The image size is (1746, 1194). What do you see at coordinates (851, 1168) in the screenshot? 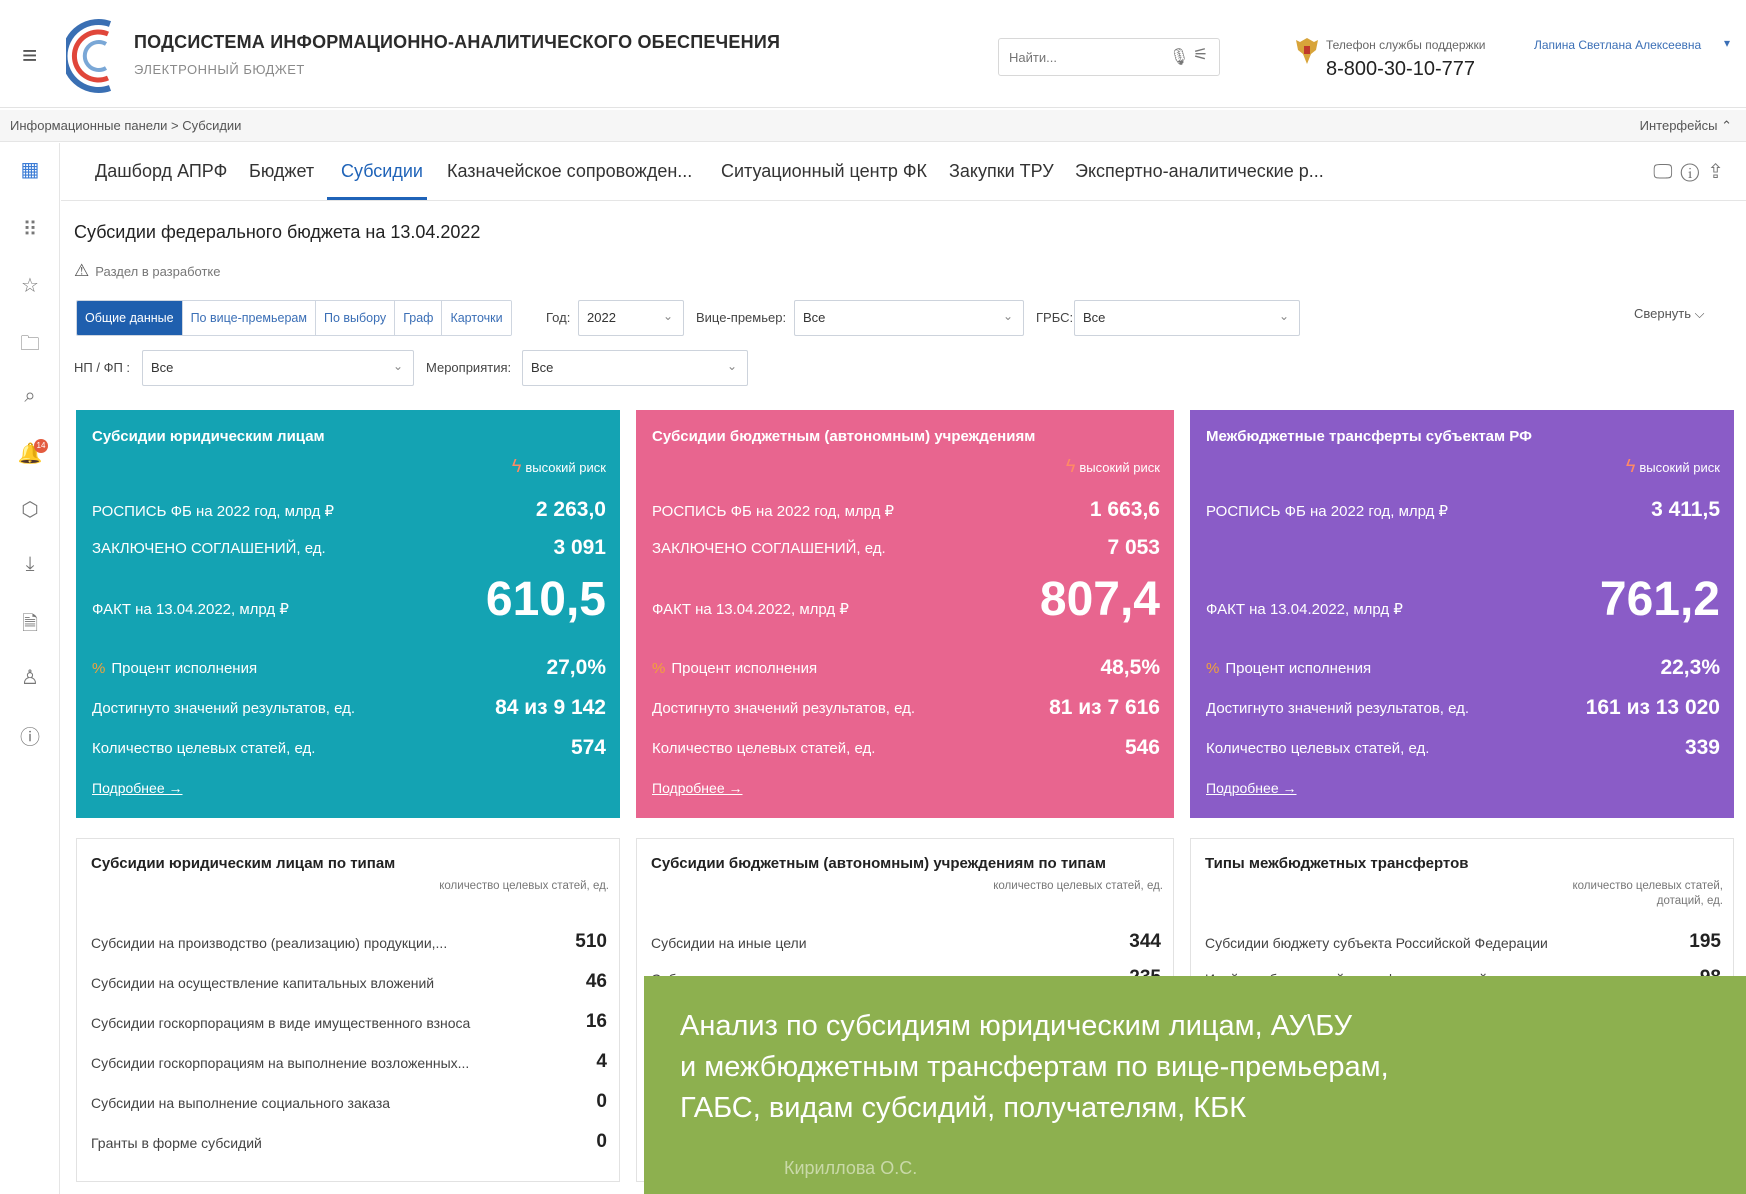
I see `caption-author: Кириллова О.С.` at bounding box center [851, 1168].